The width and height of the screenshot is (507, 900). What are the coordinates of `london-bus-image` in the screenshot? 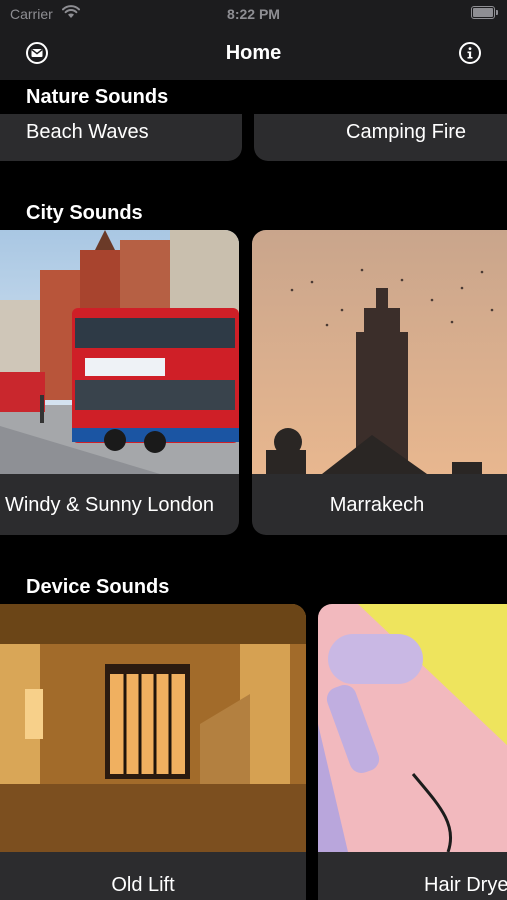 It's located at (119, 352).